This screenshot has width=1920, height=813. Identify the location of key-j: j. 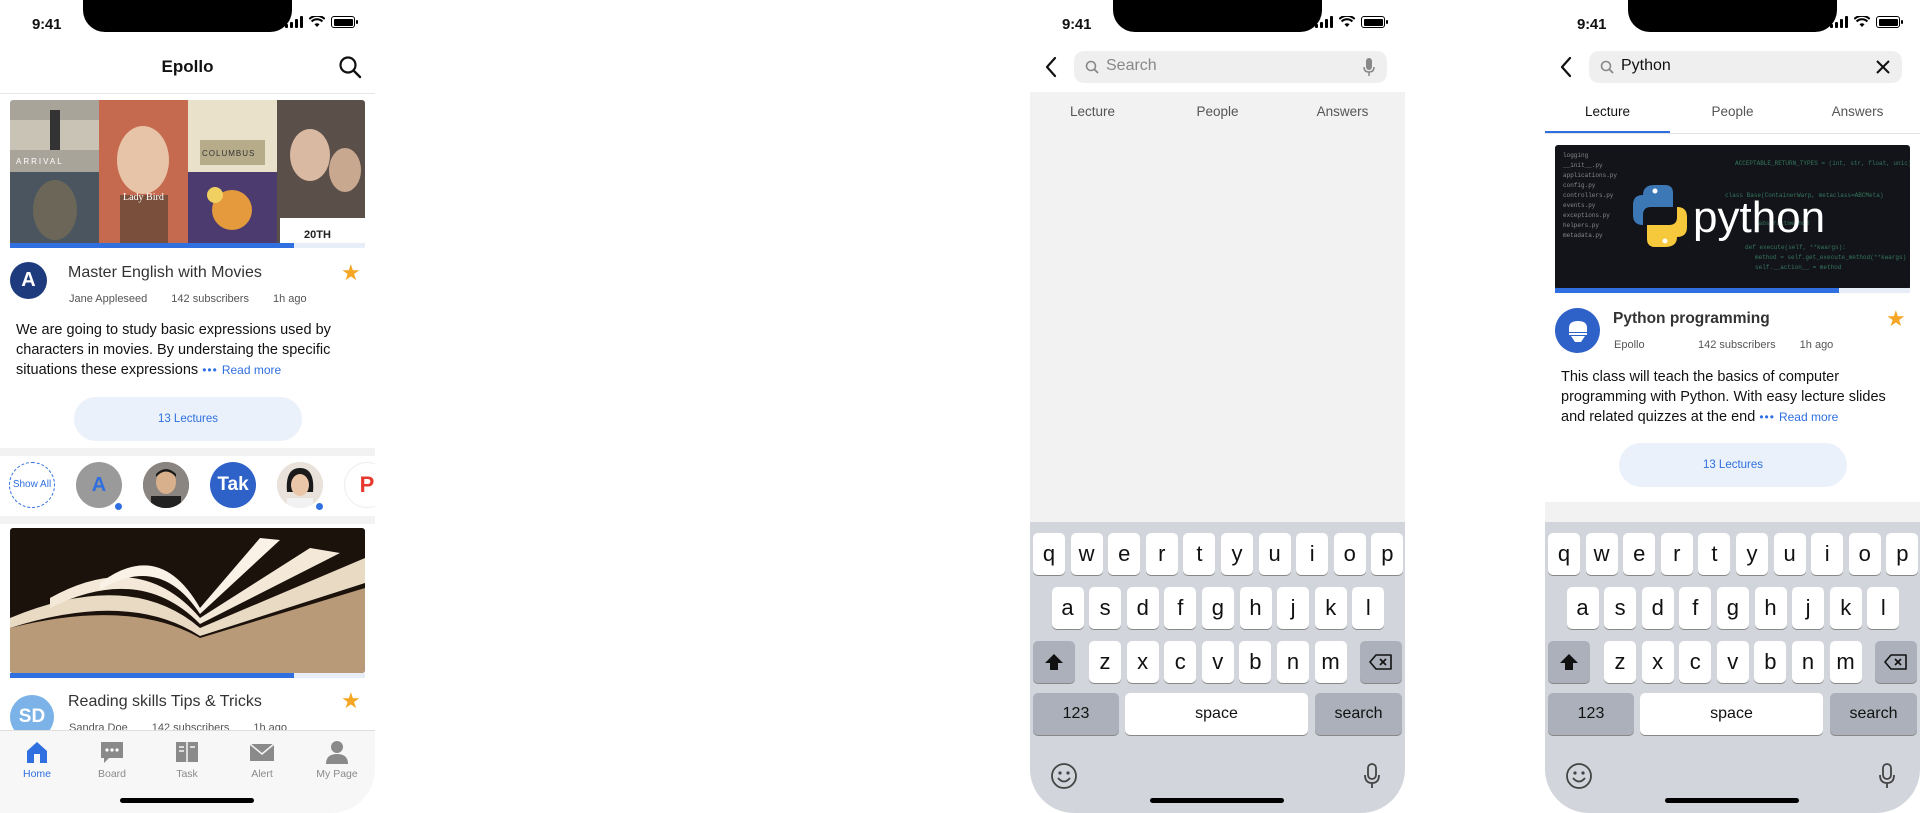
(1808, 608).